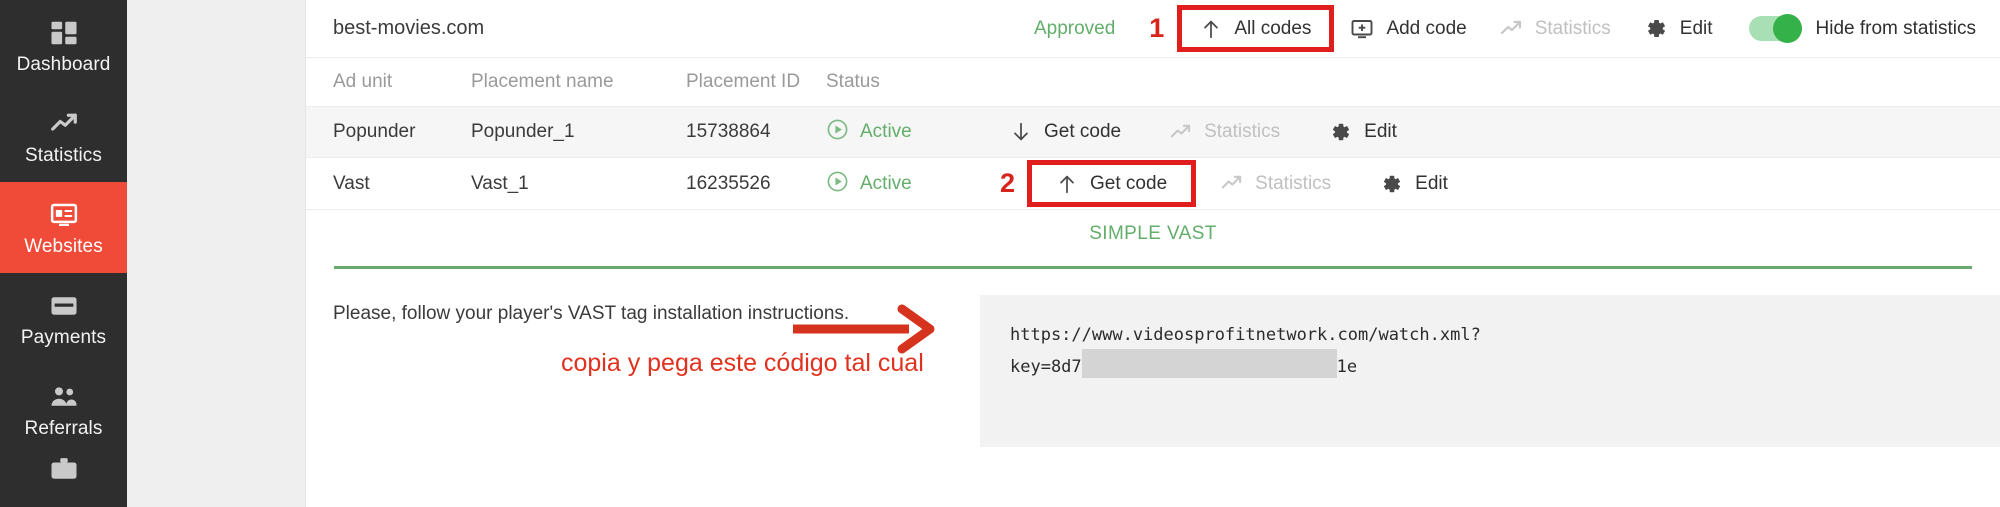  I want to click on row-actions: 2 Get code Statistics Edit, so click(1229, 183).